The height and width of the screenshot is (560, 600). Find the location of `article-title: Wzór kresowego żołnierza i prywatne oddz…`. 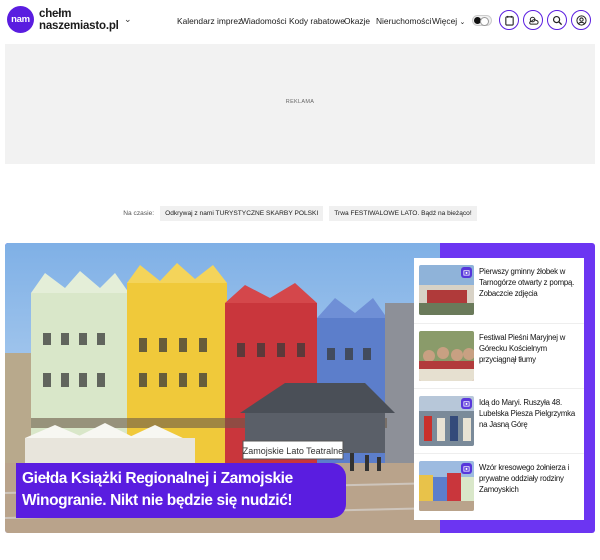

article-title: Wzór kresowego żołnierza i prywatne oddz… is located at coordinates (530, 478).